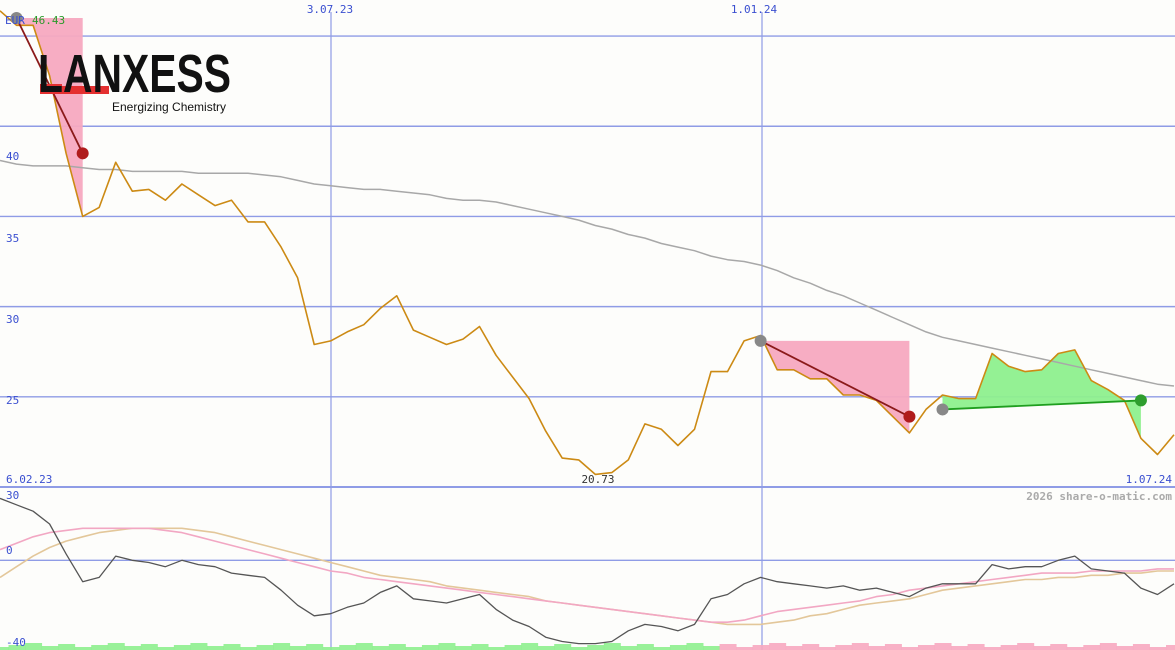  I want to click on logo-wordmark: LANXESS, so click(134, 74).